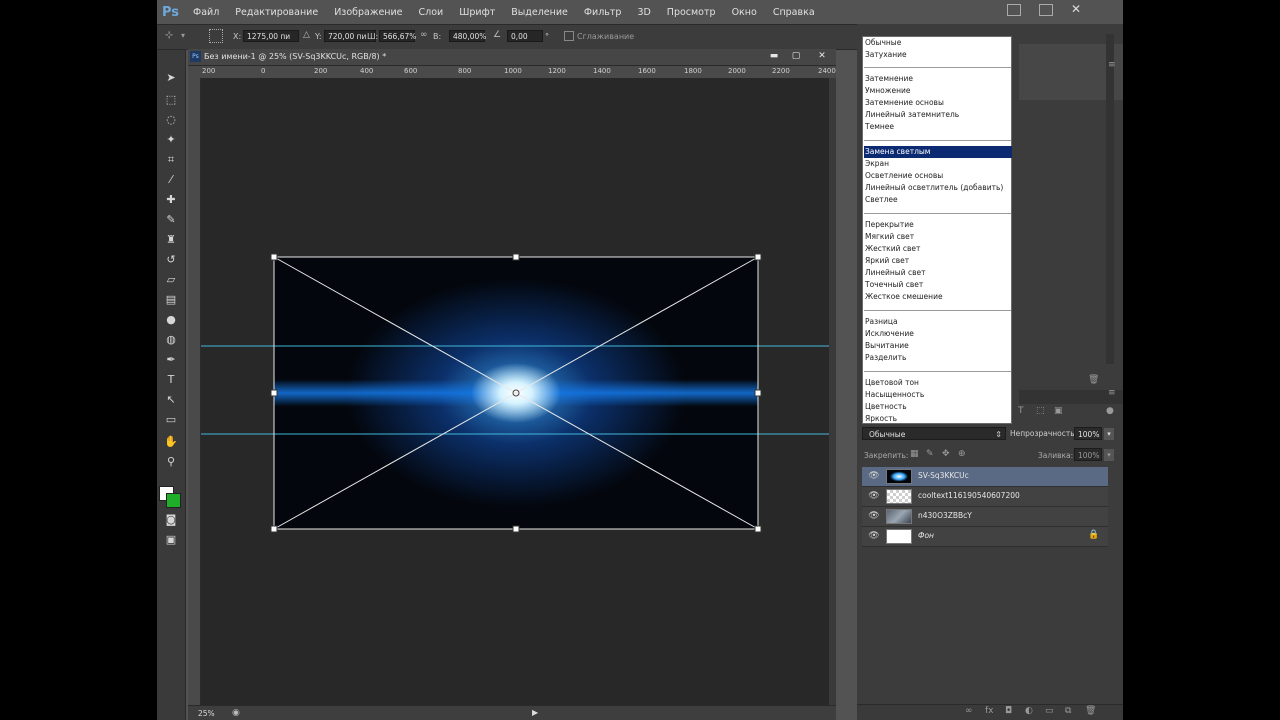 This screenshot has height=720, width=1280. Describe the element at coordinates (1093, 380) in the screenshot. I see `panel-trash-icon: 🗑` at that location.